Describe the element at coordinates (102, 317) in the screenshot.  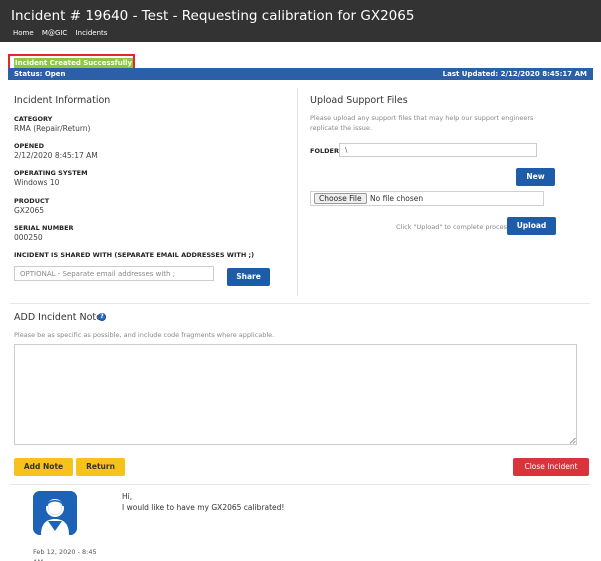
I see `question-circle-icon: ?` at that location.